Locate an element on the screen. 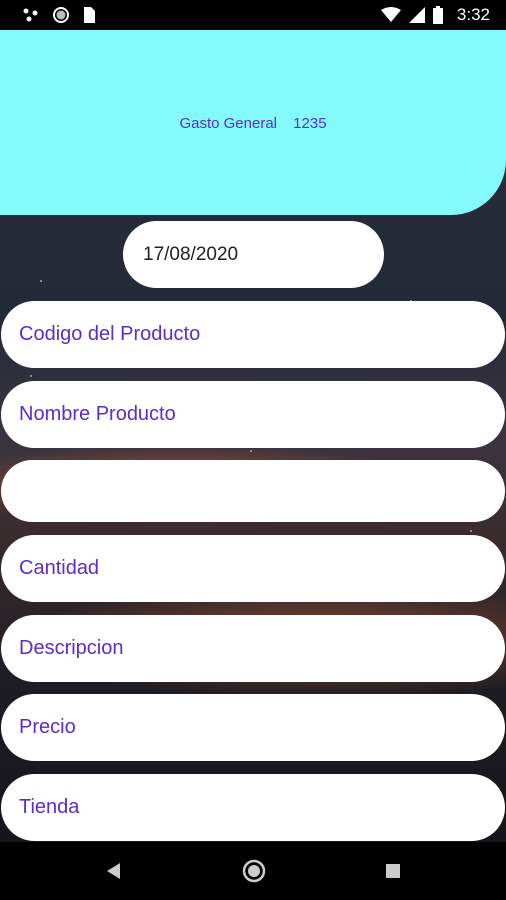  product-name-placeholder: Nombre Producto is located at coordinates (97, 414).